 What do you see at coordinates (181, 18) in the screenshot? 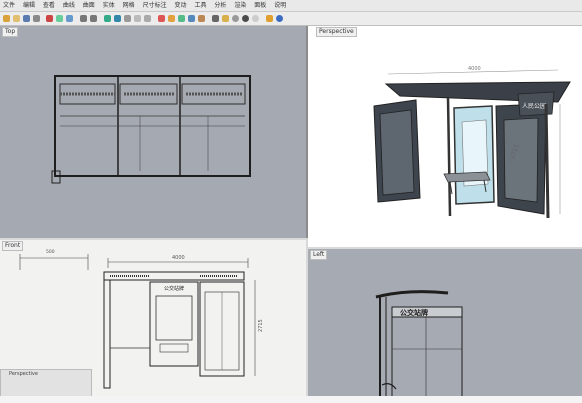
I see `line-icon` at bounding box center [181, 18].